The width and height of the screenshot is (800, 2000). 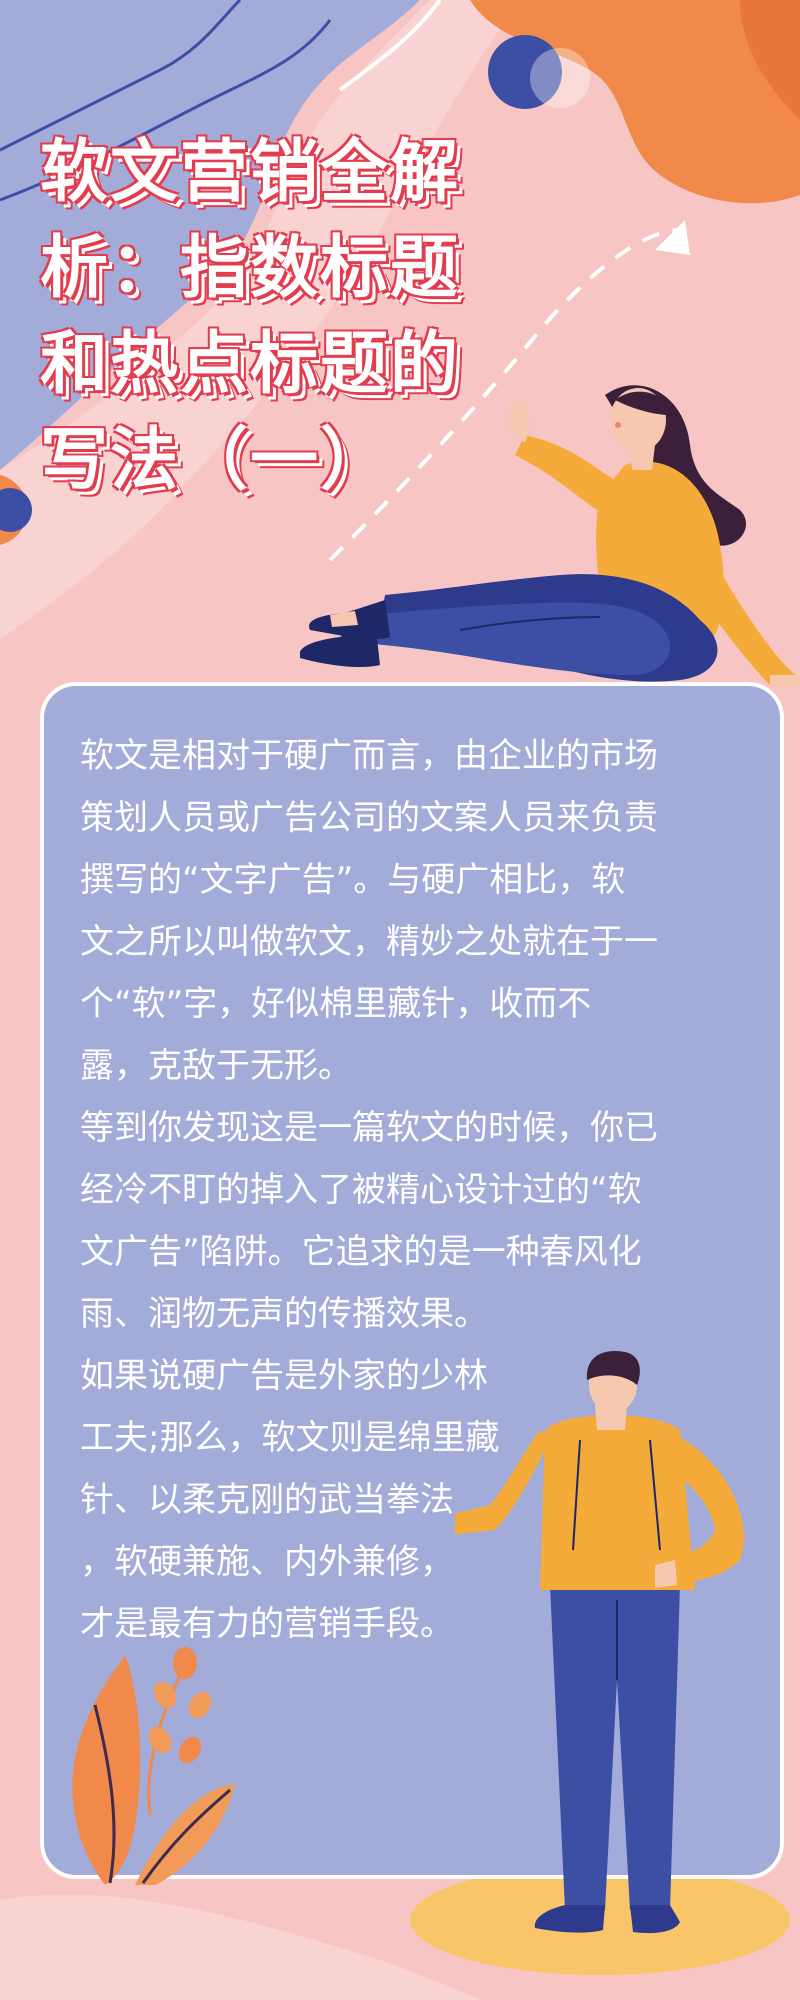 I want to click on text-line: 文广告”陷阱。它追求的是一种春风化, so click(x=361, y=1252).